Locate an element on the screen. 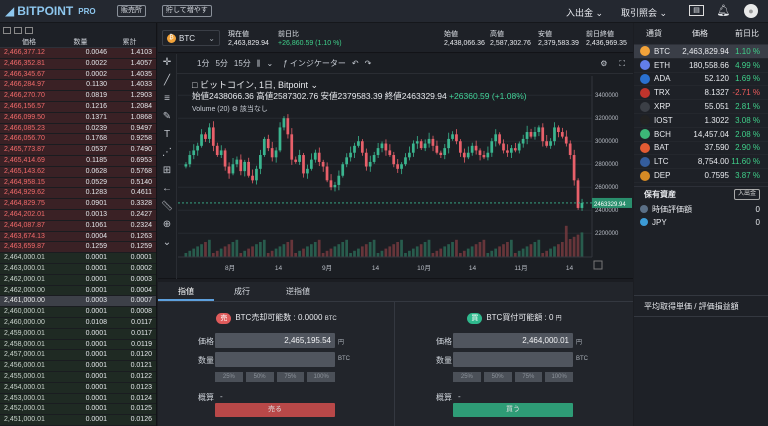 This screenshot has height=426, width=768. currency-row-ltc: LTC 8,754.00 11.60 % is located at coordinates (701, 162).